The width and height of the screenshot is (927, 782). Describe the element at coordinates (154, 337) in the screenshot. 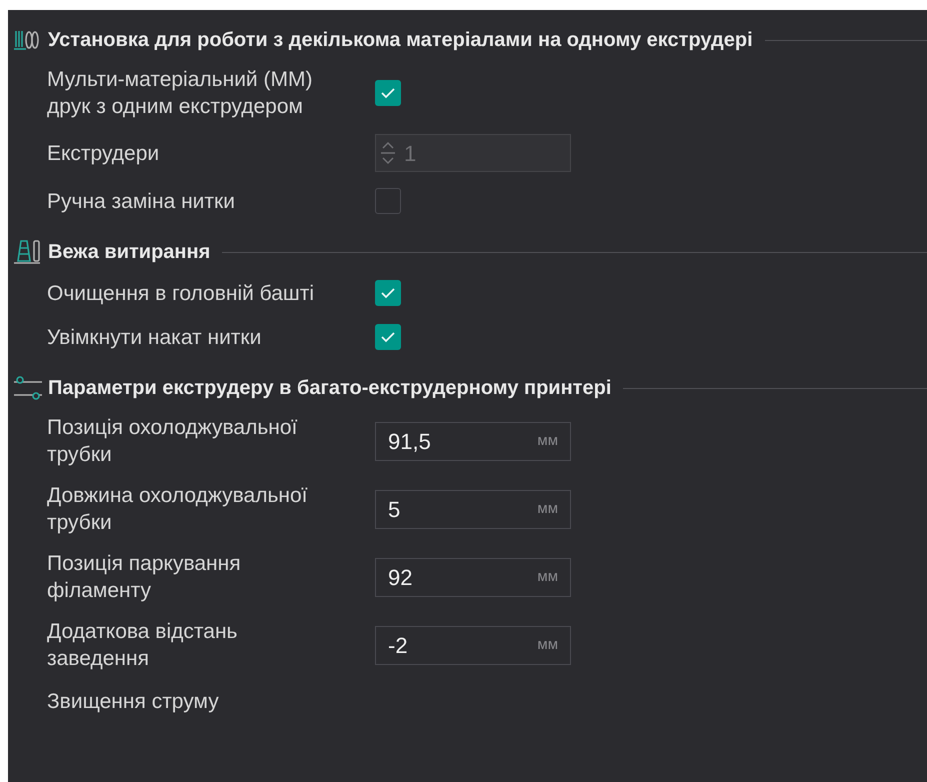

I see `setting-label: Увімкнути накат нитки` at that location.